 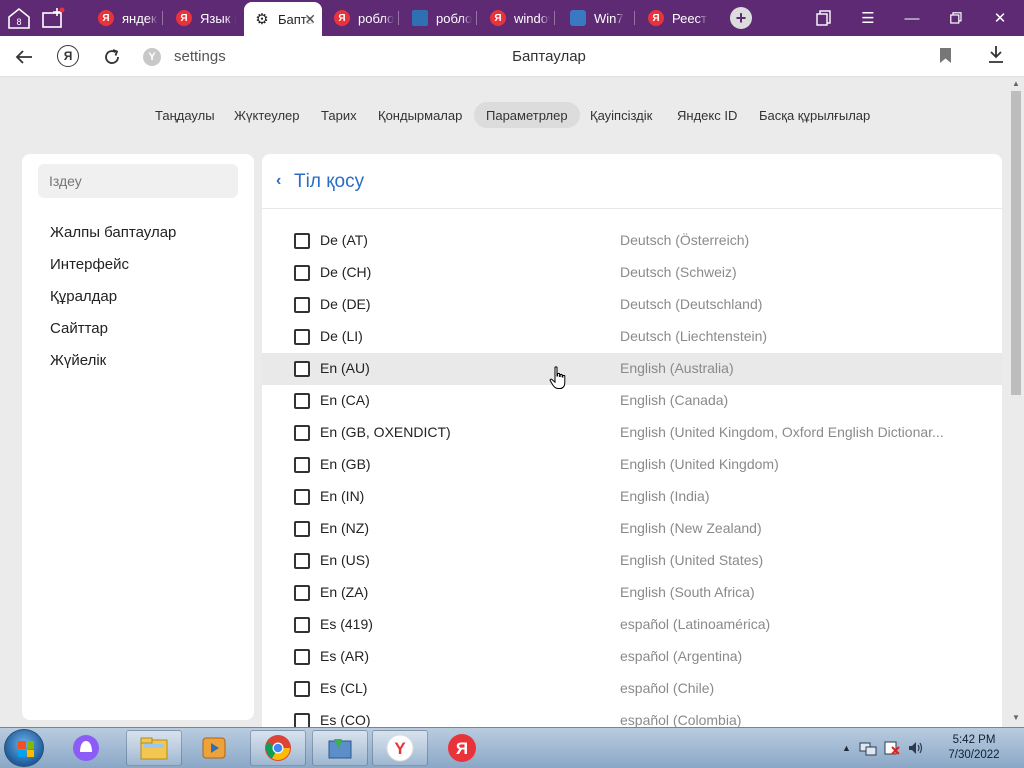 What do you see at coordinates (632, 657) in the screenshot?
I see `language-row: Es (AR) español (Argentina)` at bounding box center [632, 657].